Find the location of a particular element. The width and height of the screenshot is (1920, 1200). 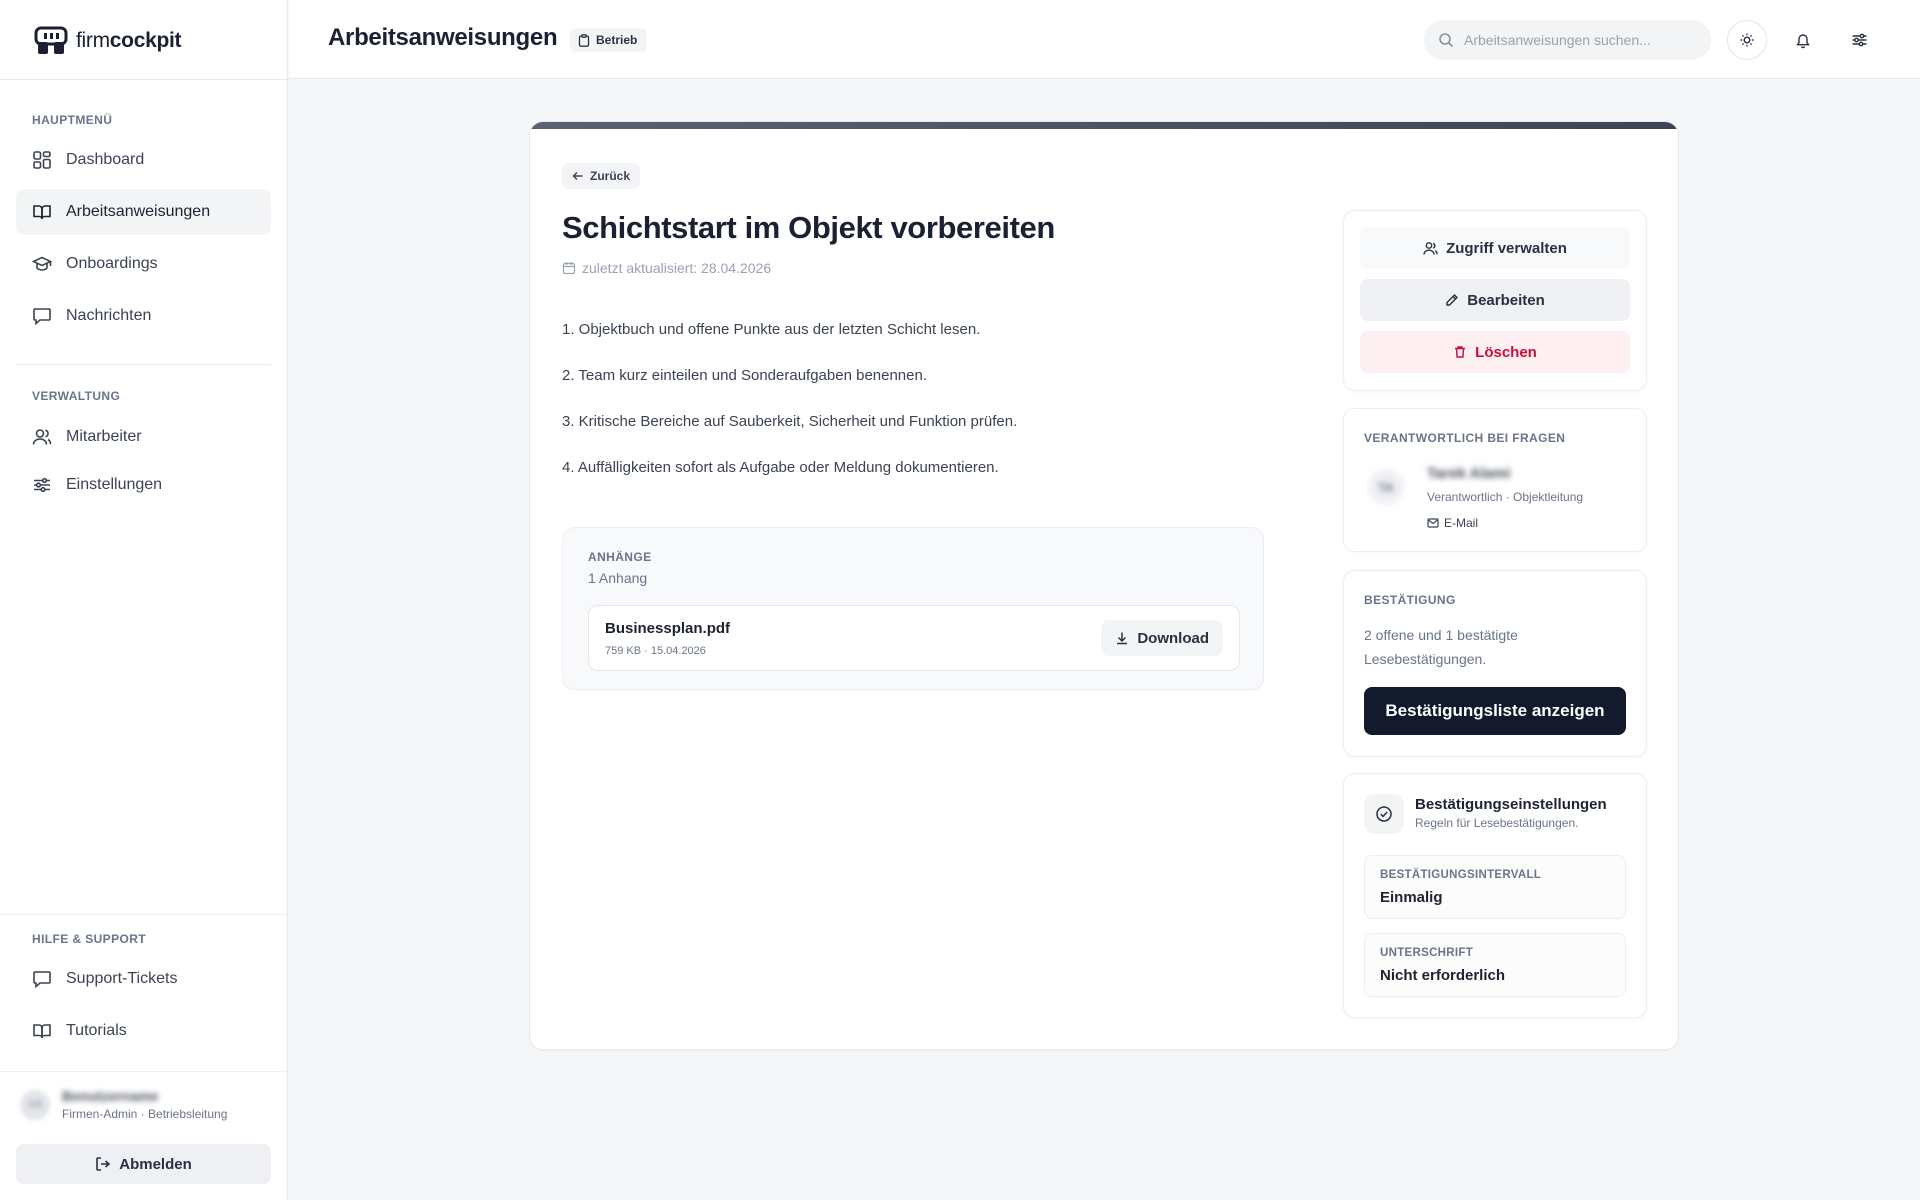

filter-settings-button is located at coordinates (1859, 40).